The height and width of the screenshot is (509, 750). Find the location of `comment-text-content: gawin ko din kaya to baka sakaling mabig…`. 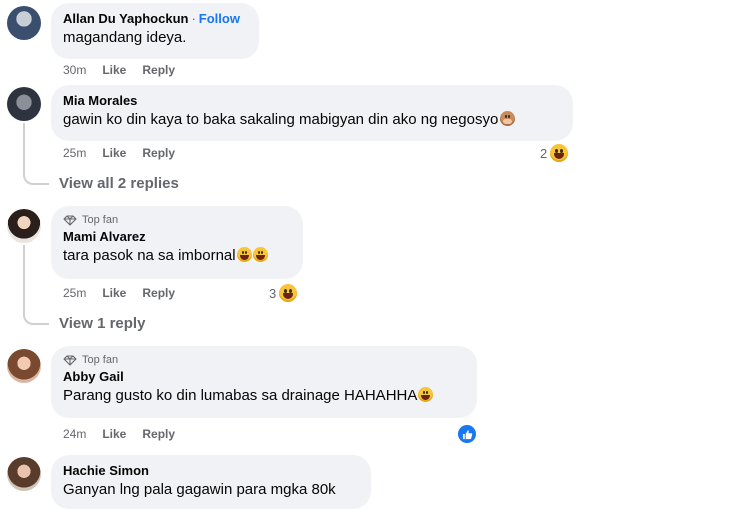

comment-text-content: gawin ko din kaya to baka sakaling mabig… is located at coordinates (281, 119).